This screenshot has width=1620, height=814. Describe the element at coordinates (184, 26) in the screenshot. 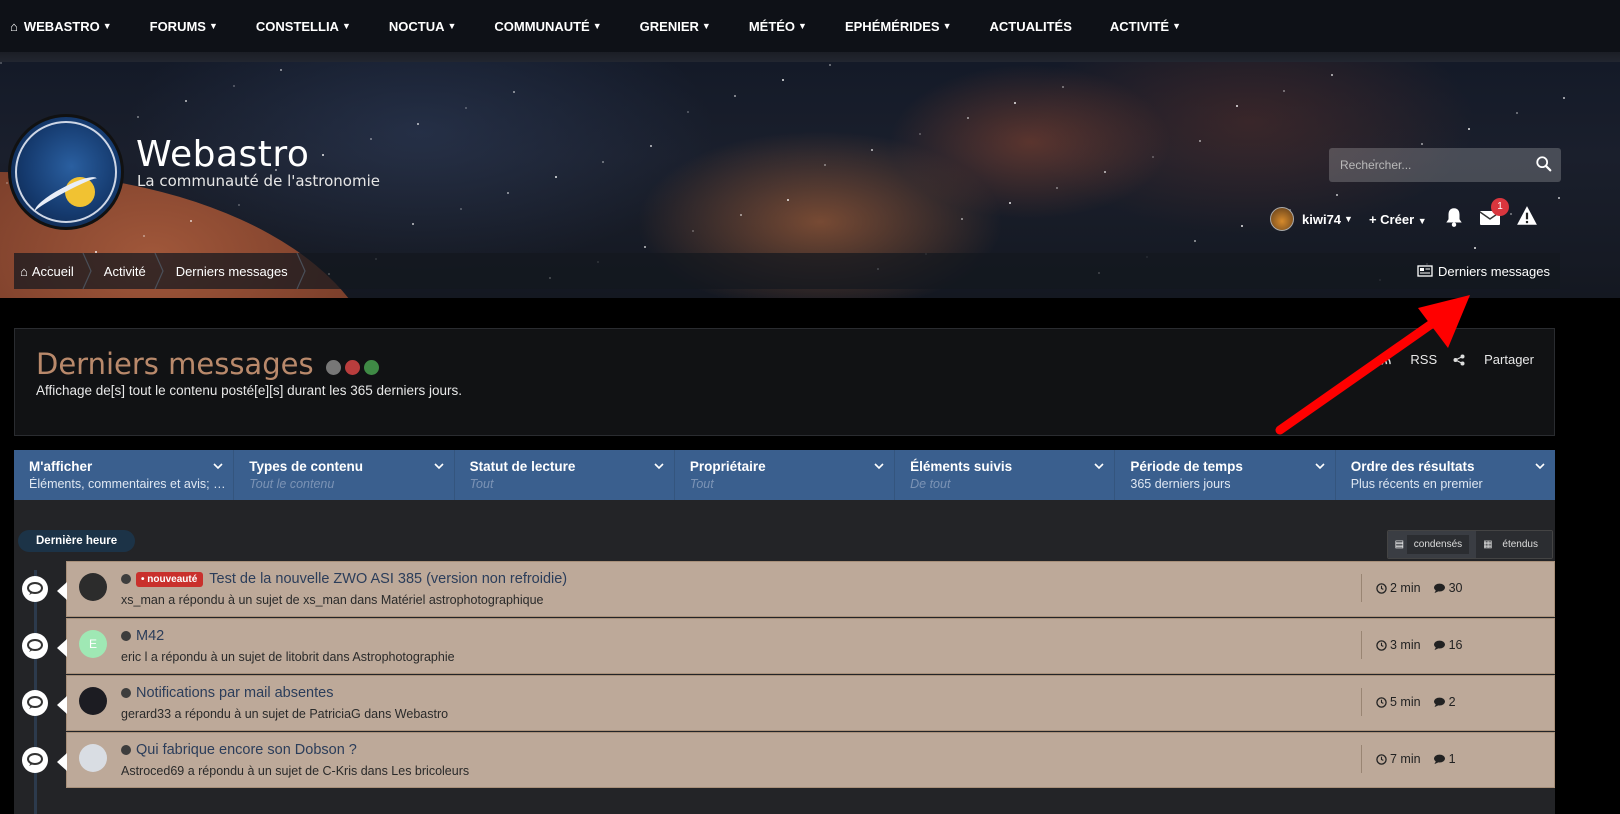

I see `nav-item: FORUMS ▼` at that location.